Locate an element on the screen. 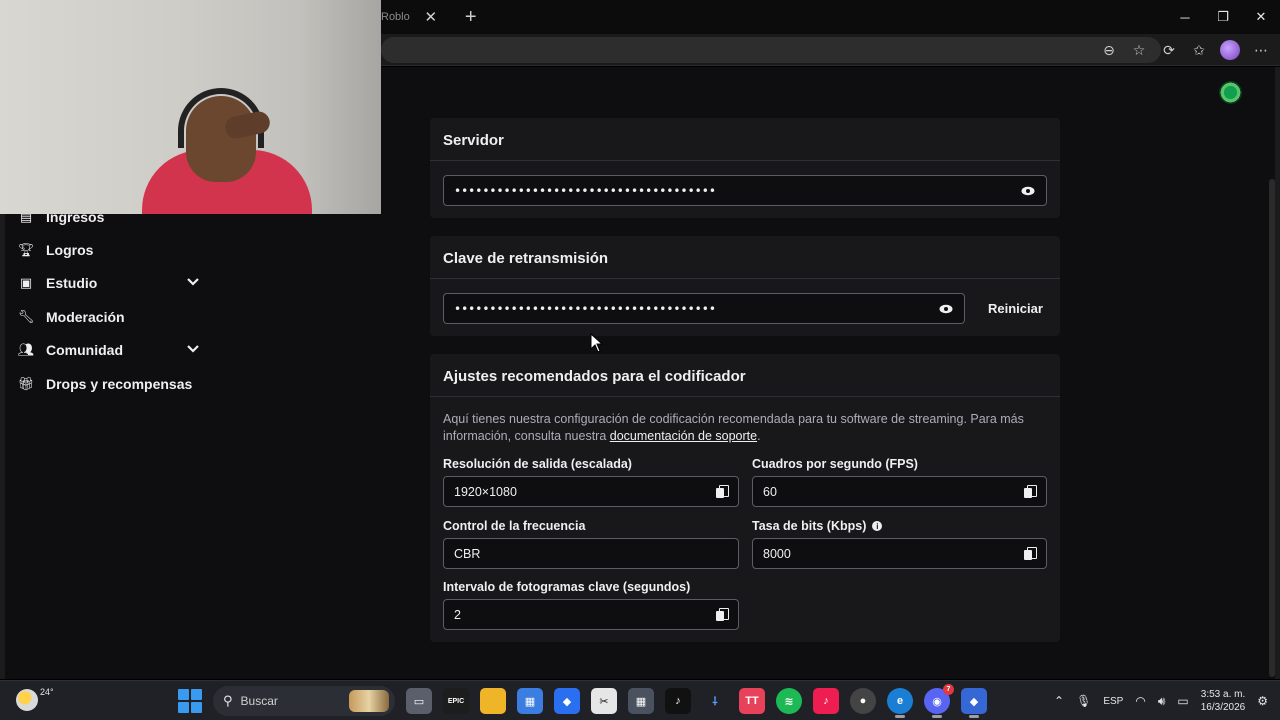 Image resolution: width=1280 pixels, height=720 pixels. clock-time: 3:53 a. m. is located at coordinates (1223, 694).